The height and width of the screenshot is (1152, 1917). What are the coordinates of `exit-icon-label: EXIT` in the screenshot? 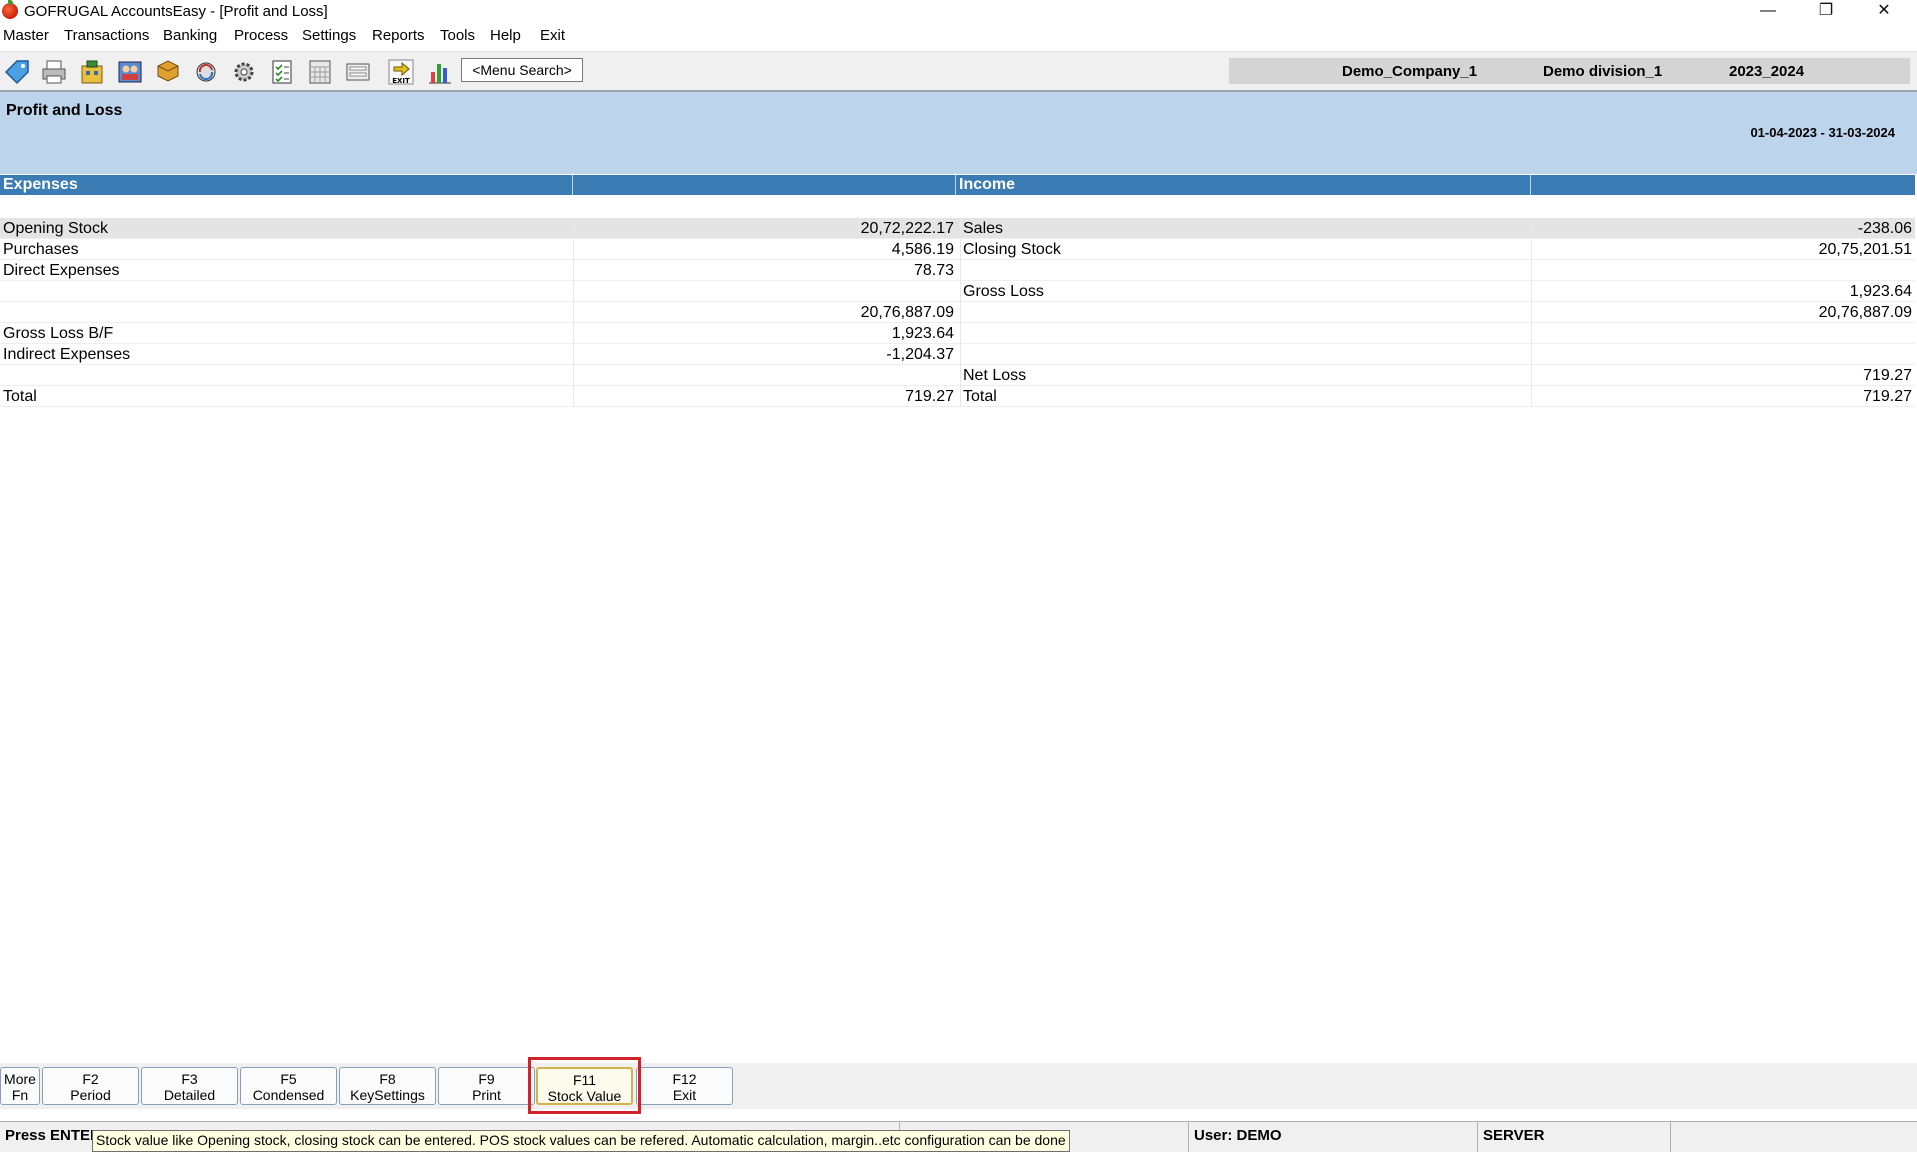 It's located at (401, 81).